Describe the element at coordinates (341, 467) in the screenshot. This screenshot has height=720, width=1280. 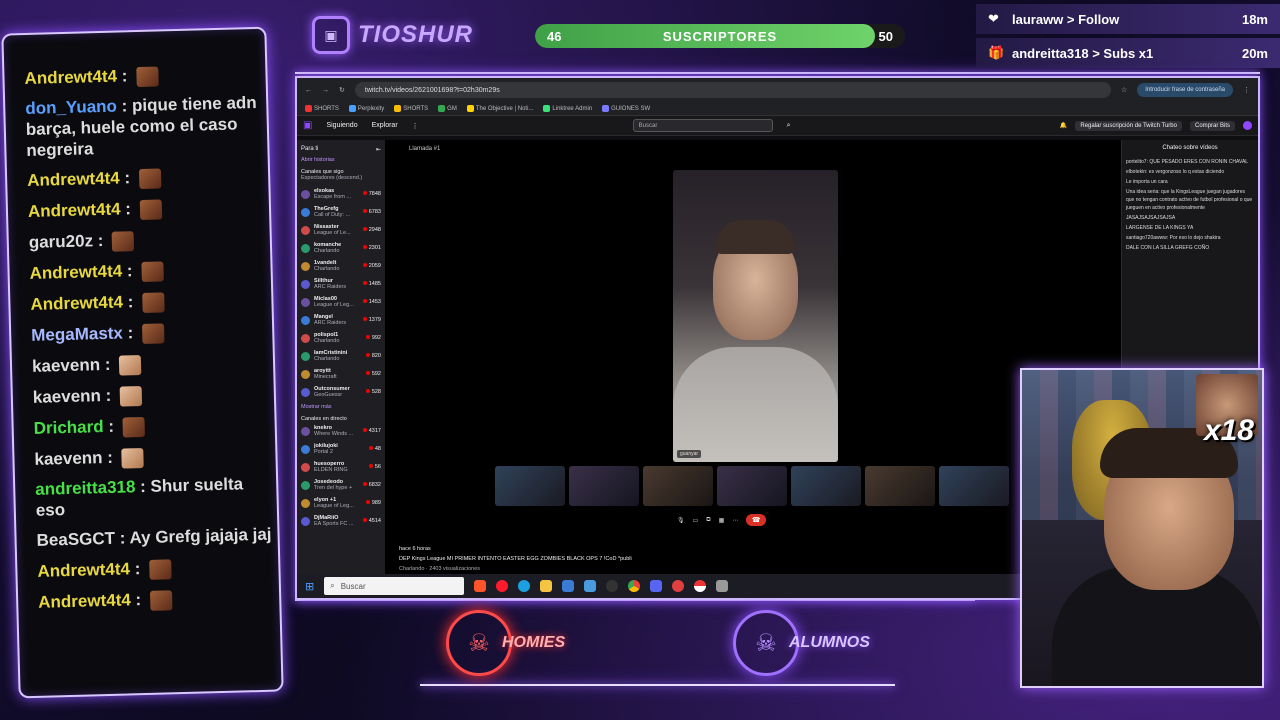
I see `sidebar-channel: huesoperro ELDEN RING 56` at that location.